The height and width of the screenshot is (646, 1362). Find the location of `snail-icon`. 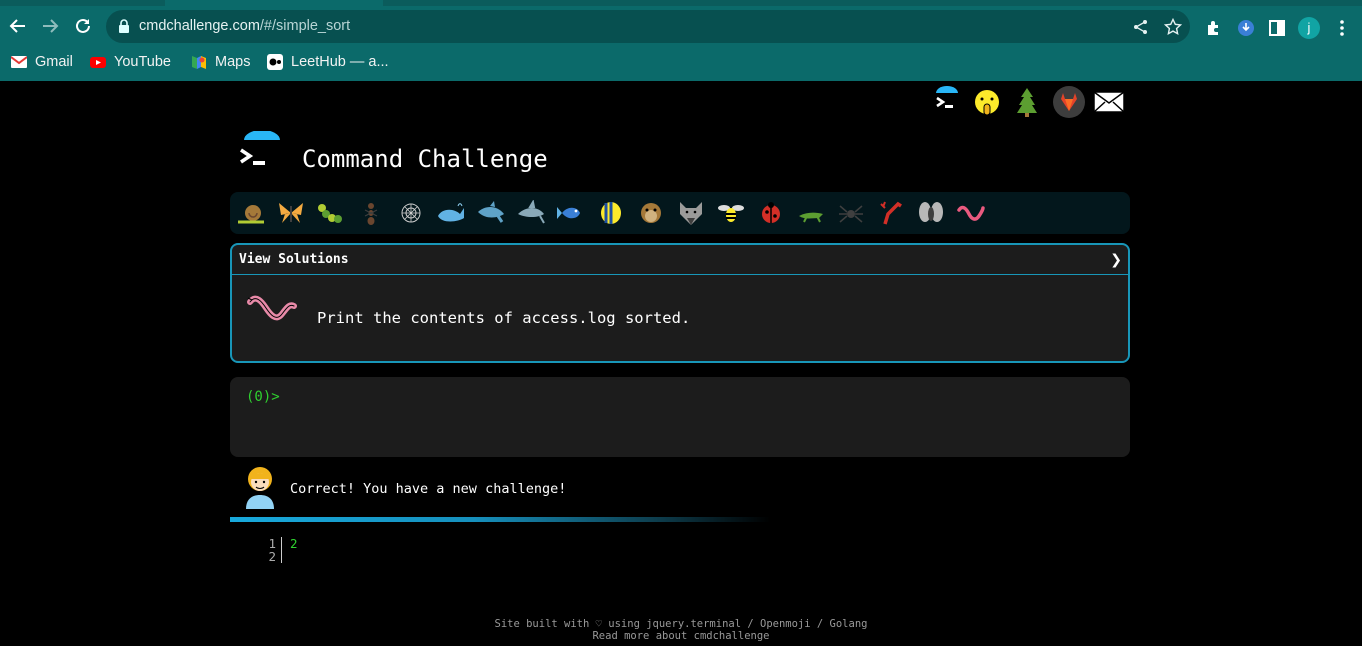

snail-icon is located at coordinates (251, 213).